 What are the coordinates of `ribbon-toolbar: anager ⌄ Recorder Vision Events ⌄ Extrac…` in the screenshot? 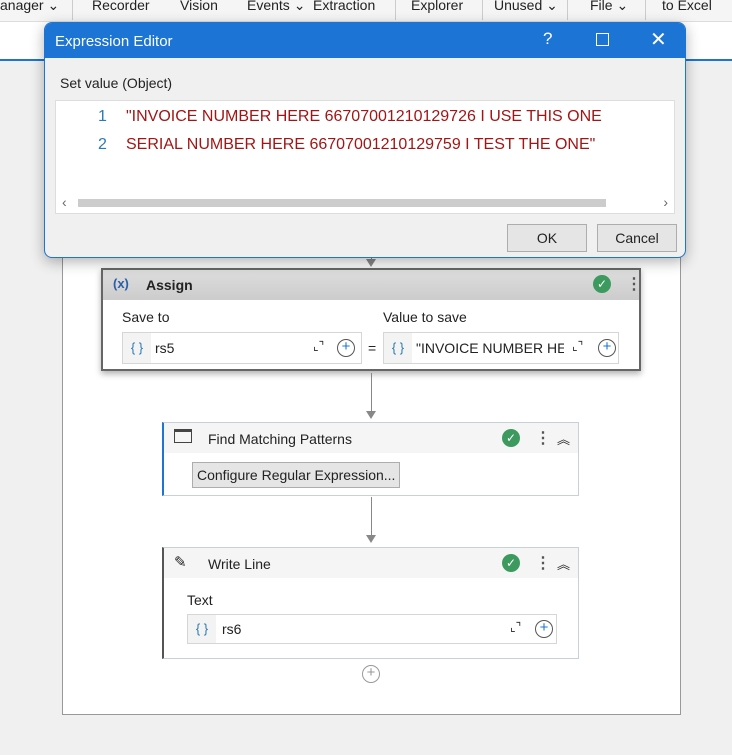 It's located at (366, 11).